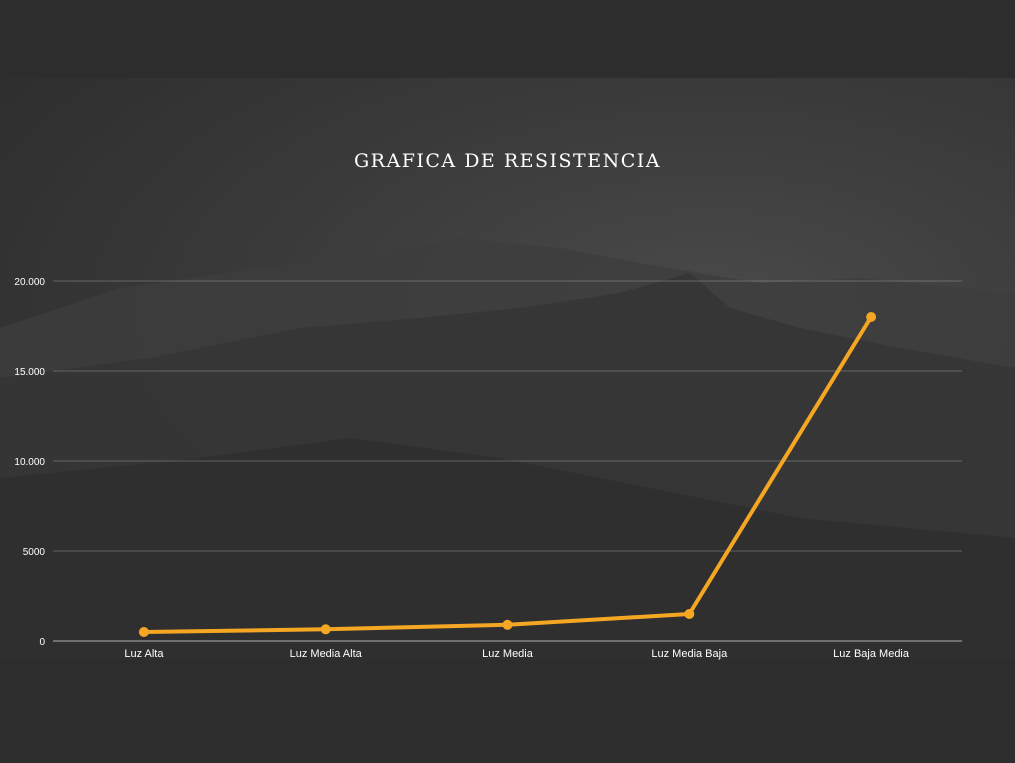 The width and height of the screenshot is (1015, 763). Describe the element at coordinates (871, 654) in the screenshot. I see `x-tick-label: Luz Baja Media` at that location.